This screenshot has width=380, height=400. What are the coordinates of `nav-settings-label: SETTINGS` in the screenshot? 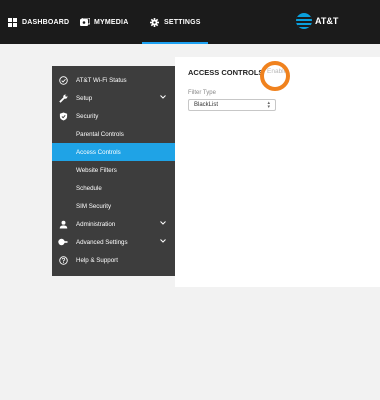 It's located at (182, 22).